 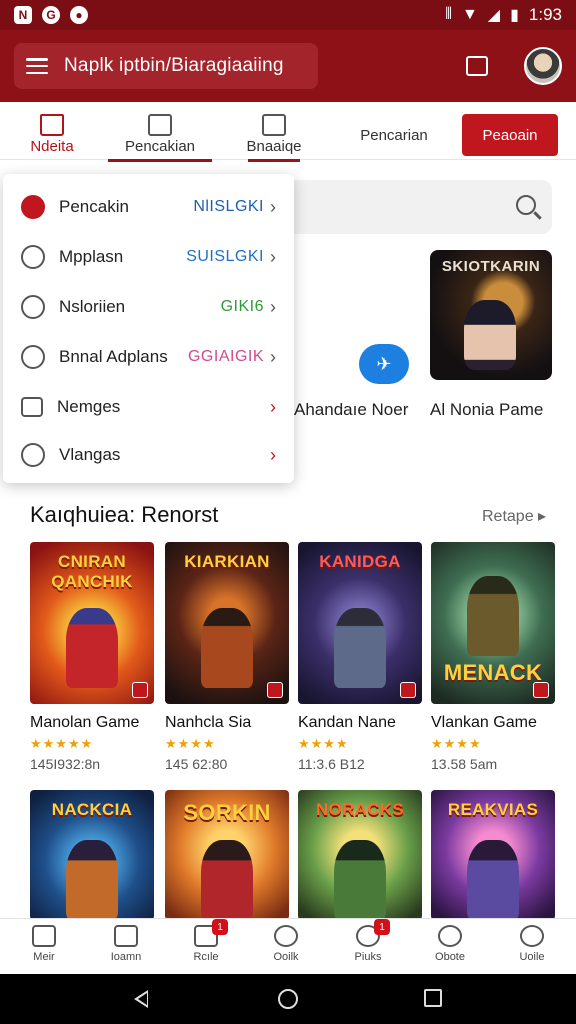 What do you see at coordinates (62, 743) in the screenshot?
I see `rating-stars: ★★★★★` at bounding box center [62, 743].